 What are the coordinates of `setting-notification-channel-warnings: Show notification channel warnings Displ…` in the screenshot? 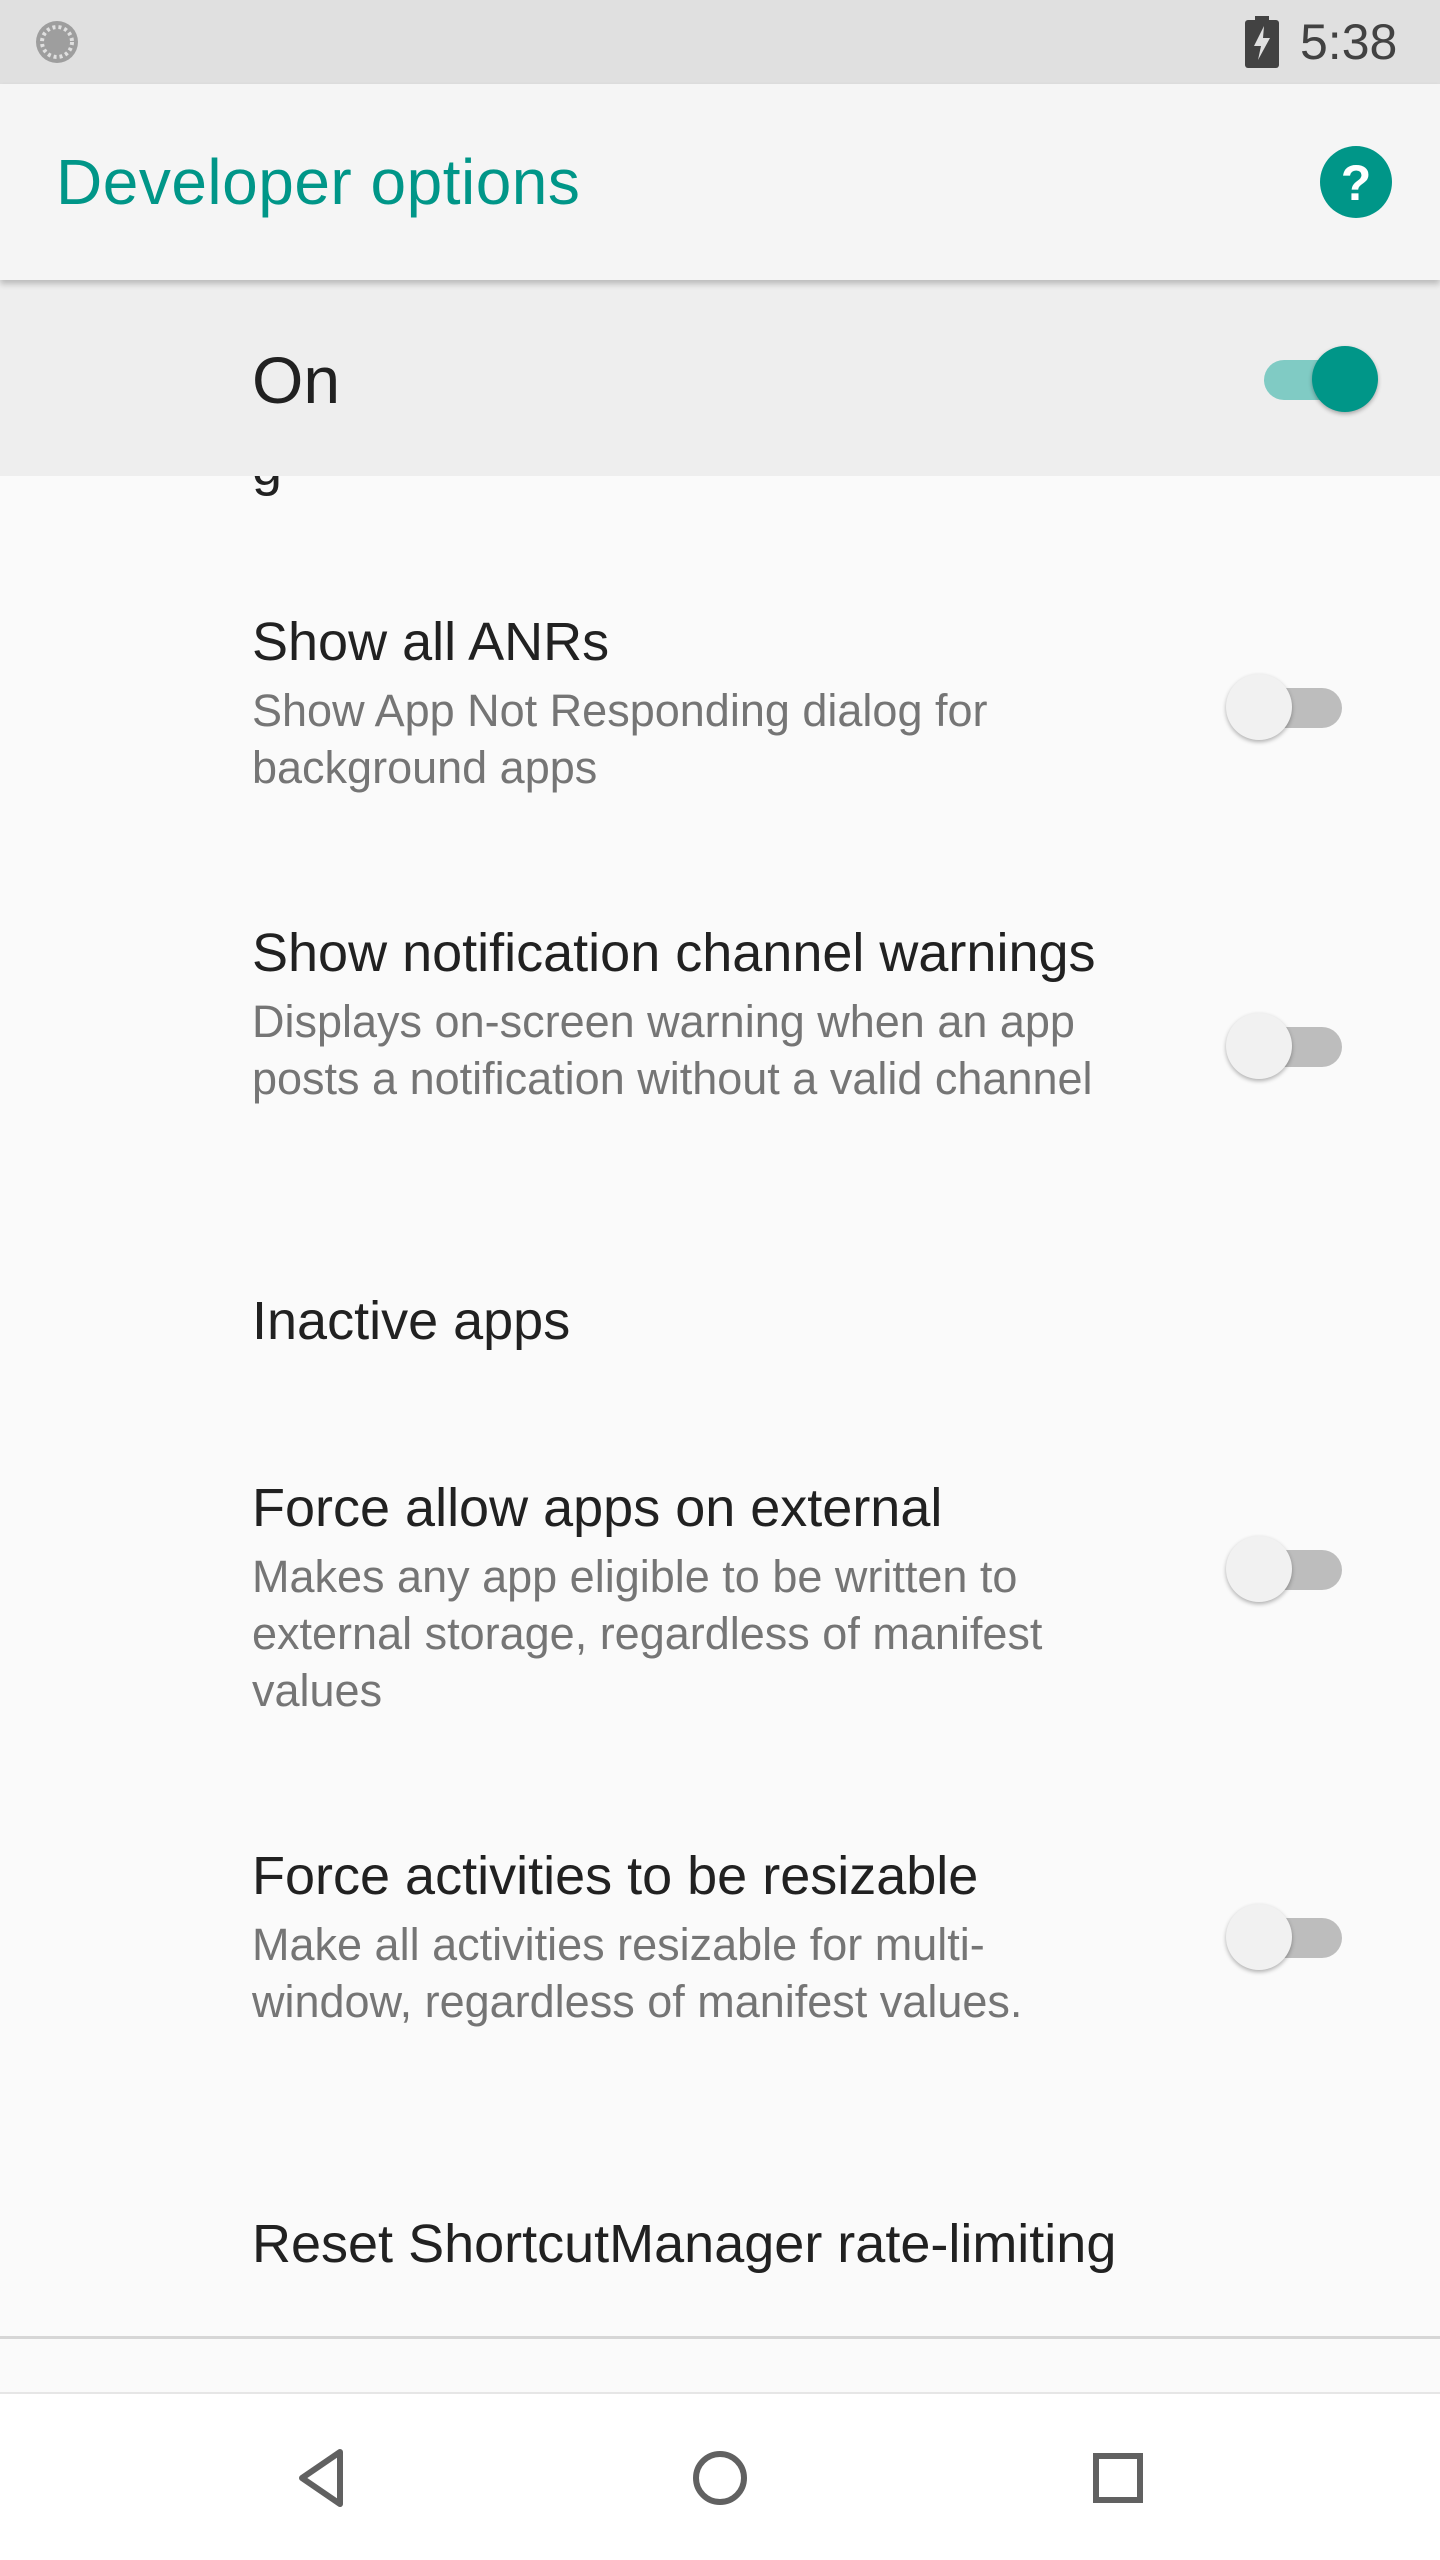 It's located at (720, 1051).